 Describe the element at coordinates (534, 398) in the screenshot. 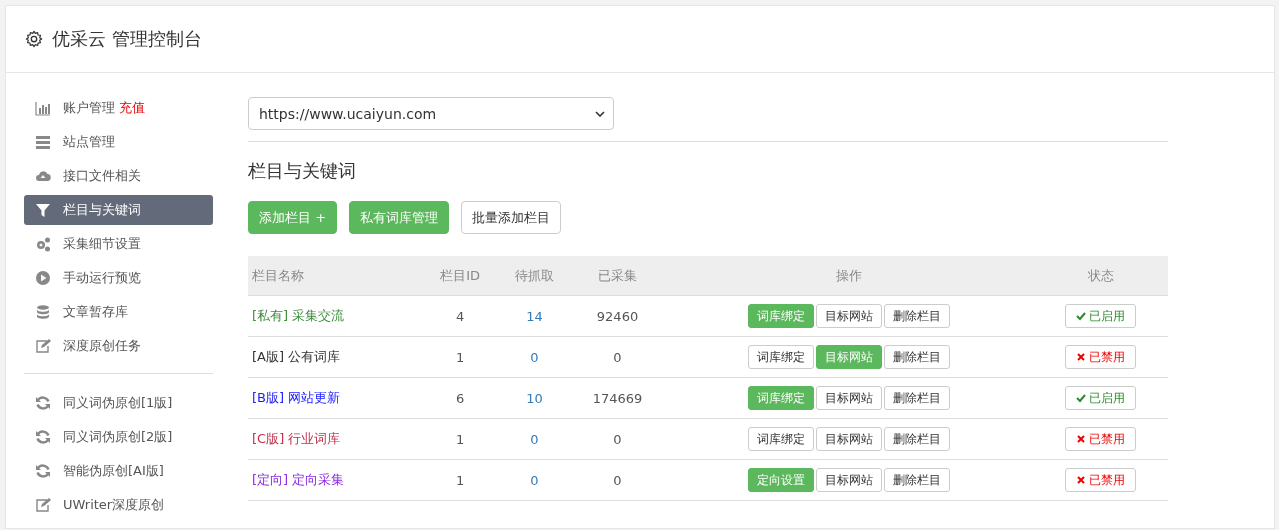

I see `table-cell: 10` at that location.